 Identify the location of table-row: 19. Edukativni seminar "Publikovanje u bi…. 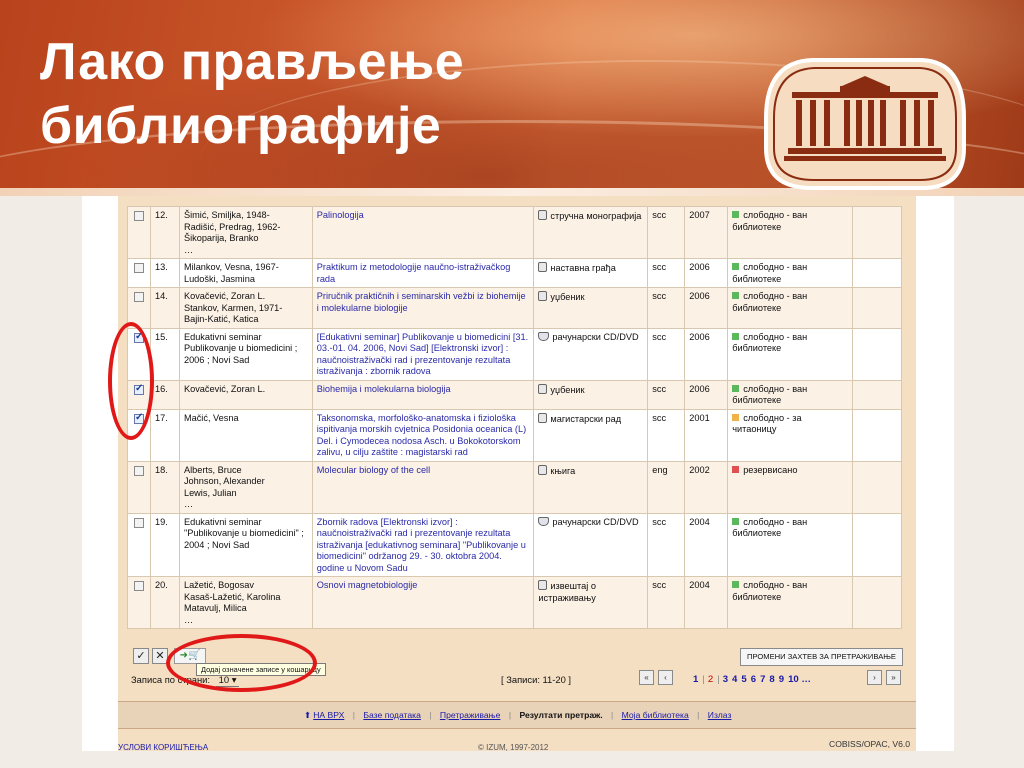
(514, 544).